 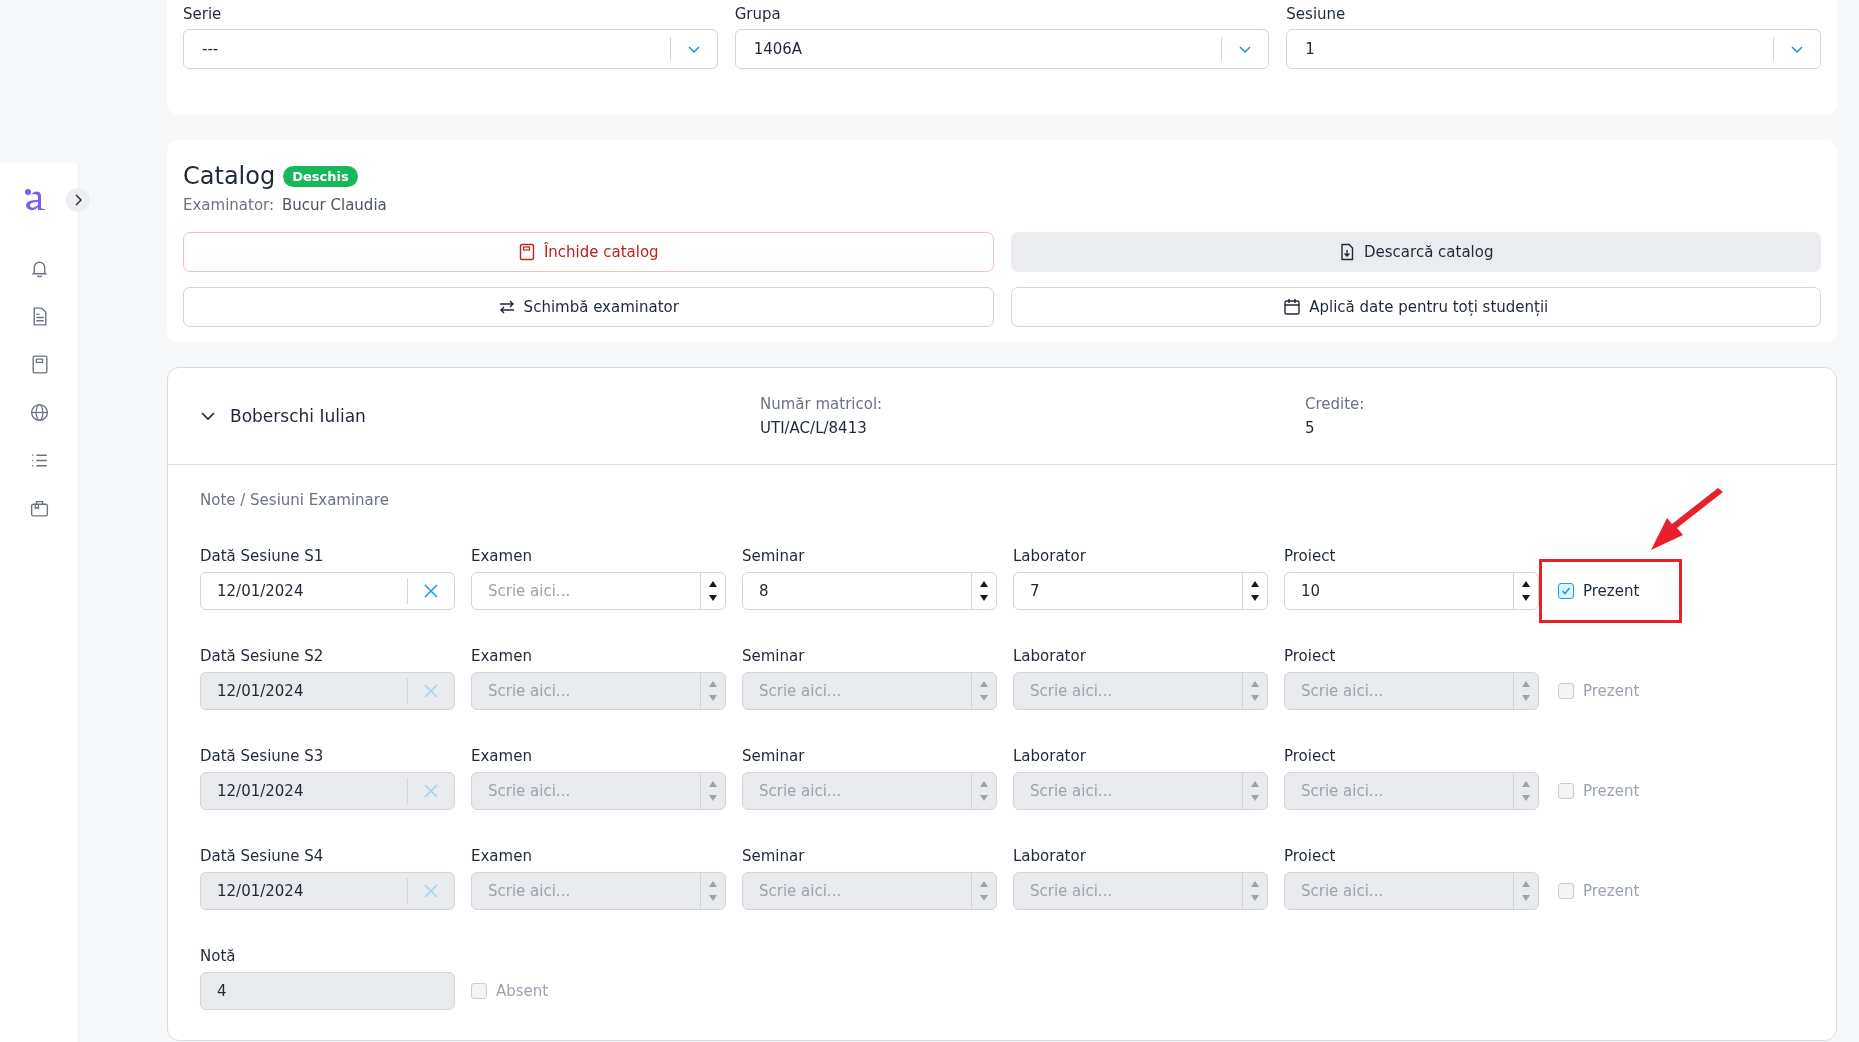 What do you see at coordinates (450, 49) in the screenshot?
I see `select-field: ---` at bounding box center [450, 49].